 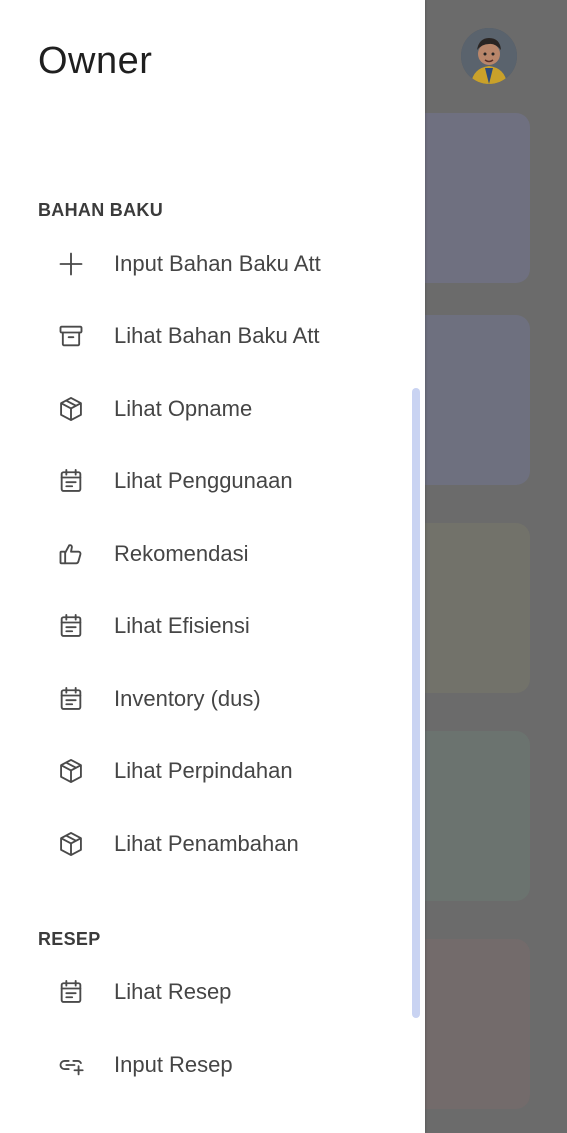 I want to click on nav-item-lihat-perpindahan: Lihat Perpindahan, so click(x=202, y=771).